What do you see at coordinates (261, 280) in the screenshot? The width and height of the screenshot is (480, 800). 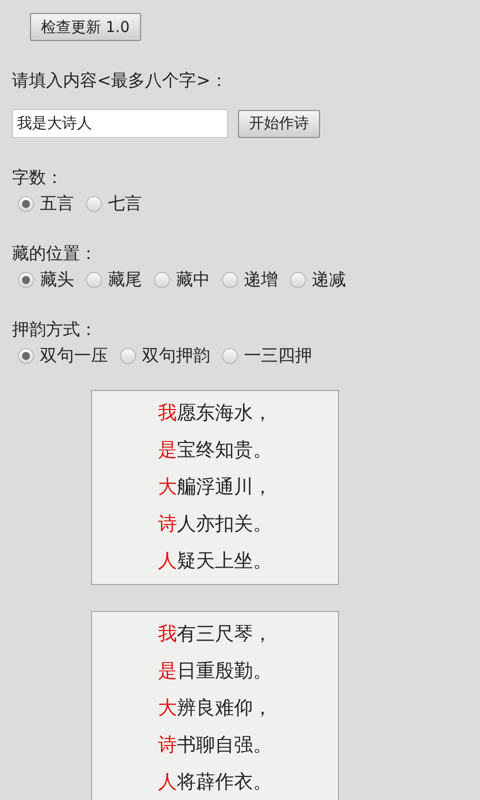 I see `radio-label: 递增` at bounding box center [261, 280].